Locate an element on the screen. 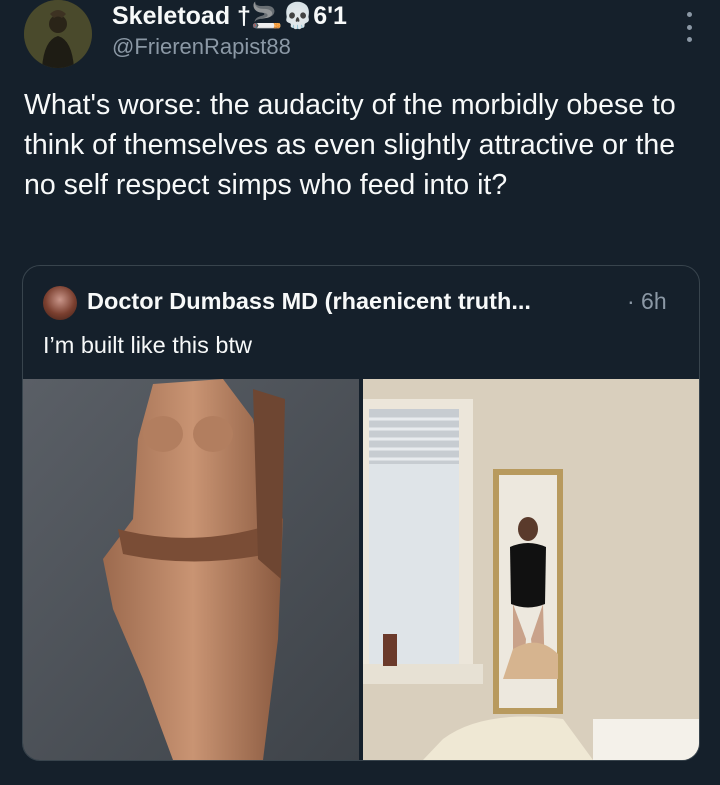  quoted-author-avatar is located at coordinates (60, 303).